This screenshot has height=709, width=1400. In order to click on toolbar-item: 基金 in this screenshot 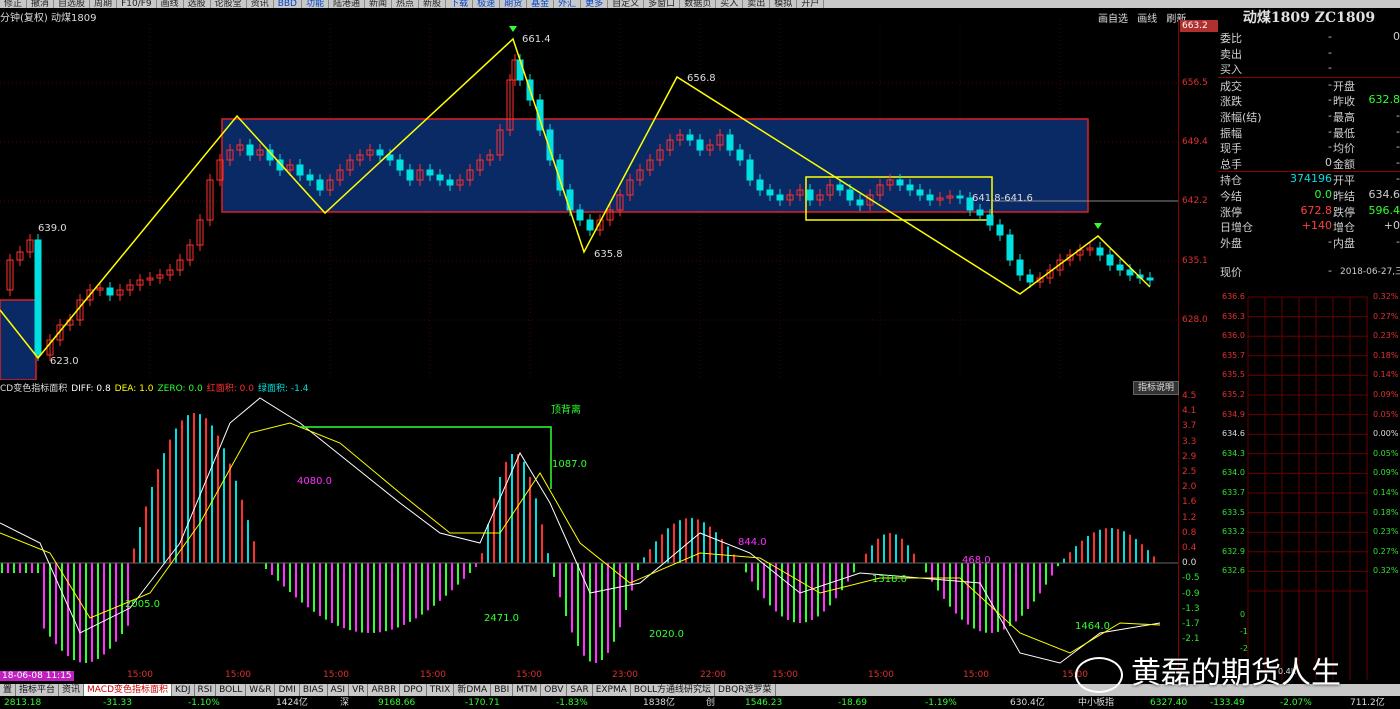, I will do `click(541, 4)`.